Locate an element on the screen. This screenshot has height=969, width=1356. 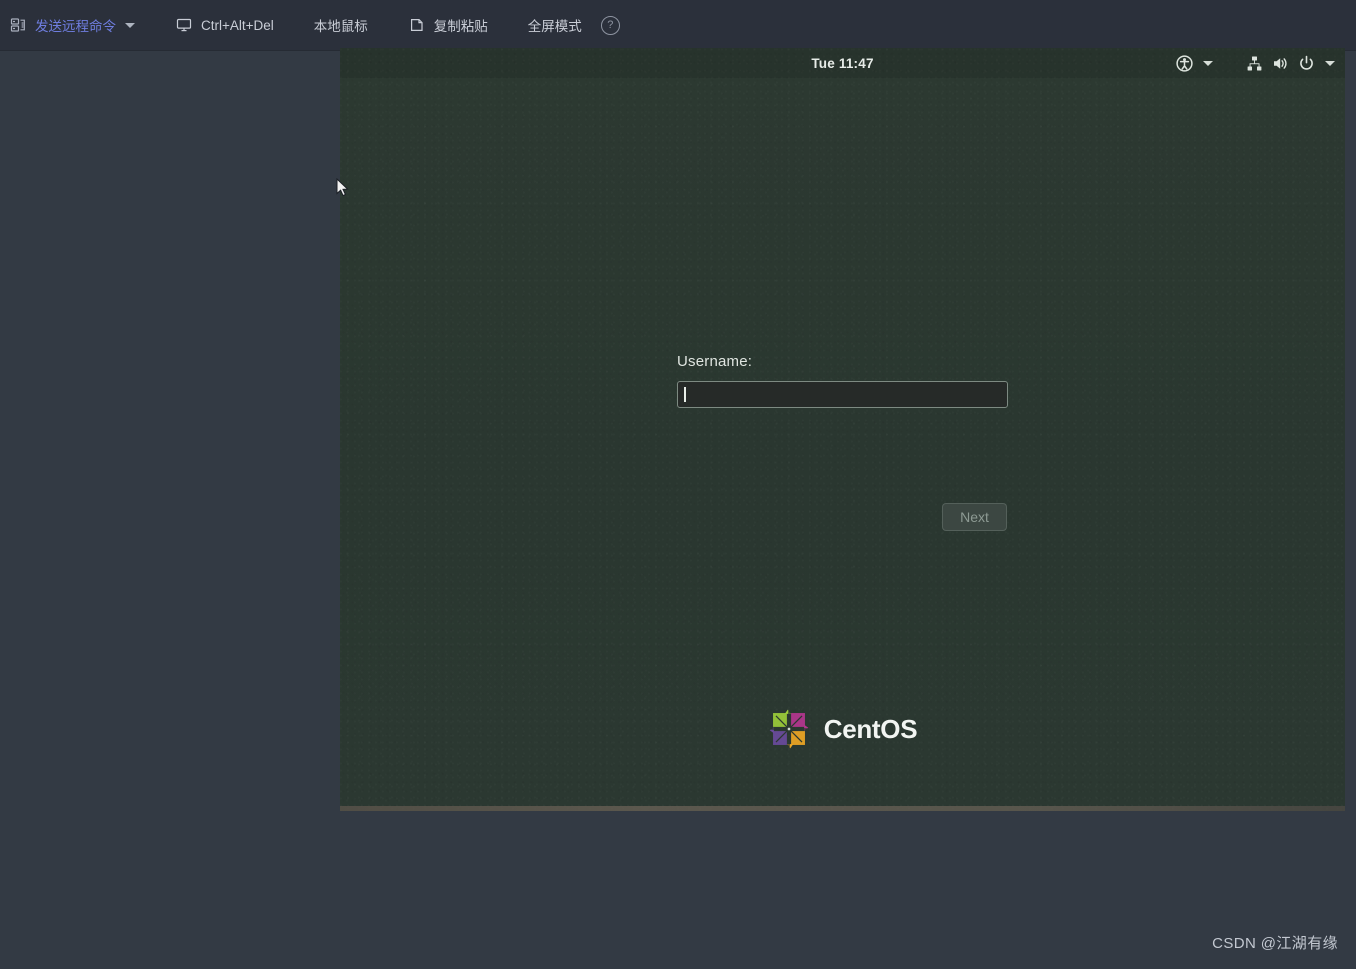
centos-wordmark: CentOS is located at coordinates (870, 728).